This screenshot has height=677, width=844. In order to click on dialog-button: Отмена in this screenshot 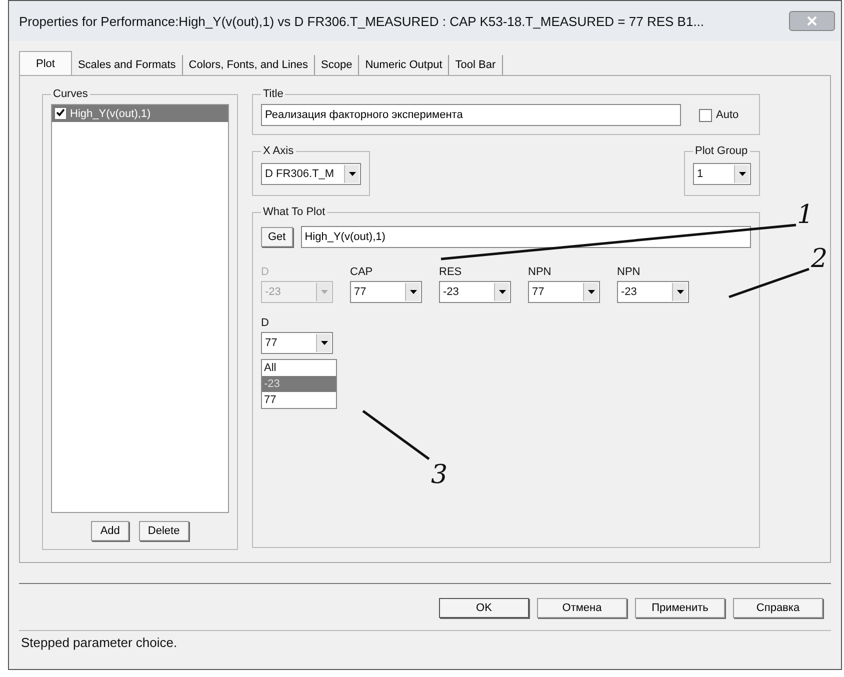, I will do `click(582, 608)`.